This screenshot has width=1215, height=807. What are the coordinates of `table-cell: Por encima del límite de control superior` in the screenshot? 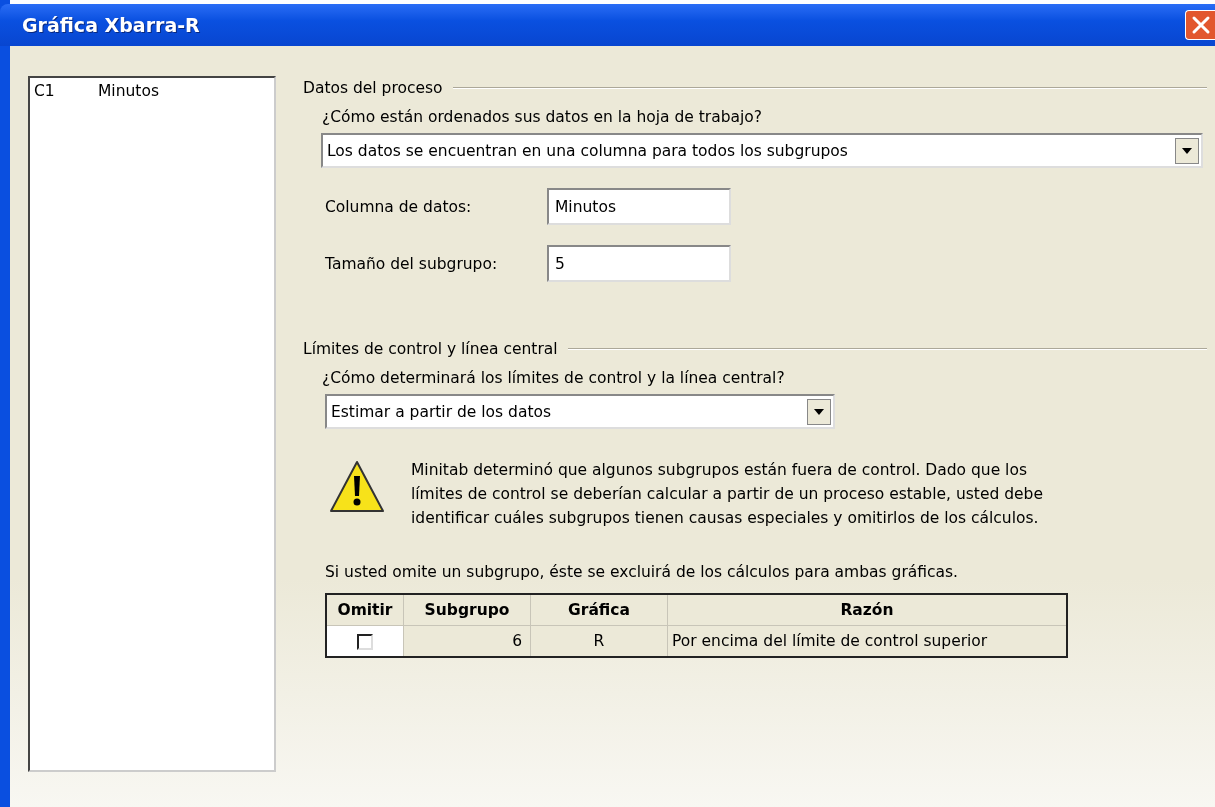 It's located at (867, 641).